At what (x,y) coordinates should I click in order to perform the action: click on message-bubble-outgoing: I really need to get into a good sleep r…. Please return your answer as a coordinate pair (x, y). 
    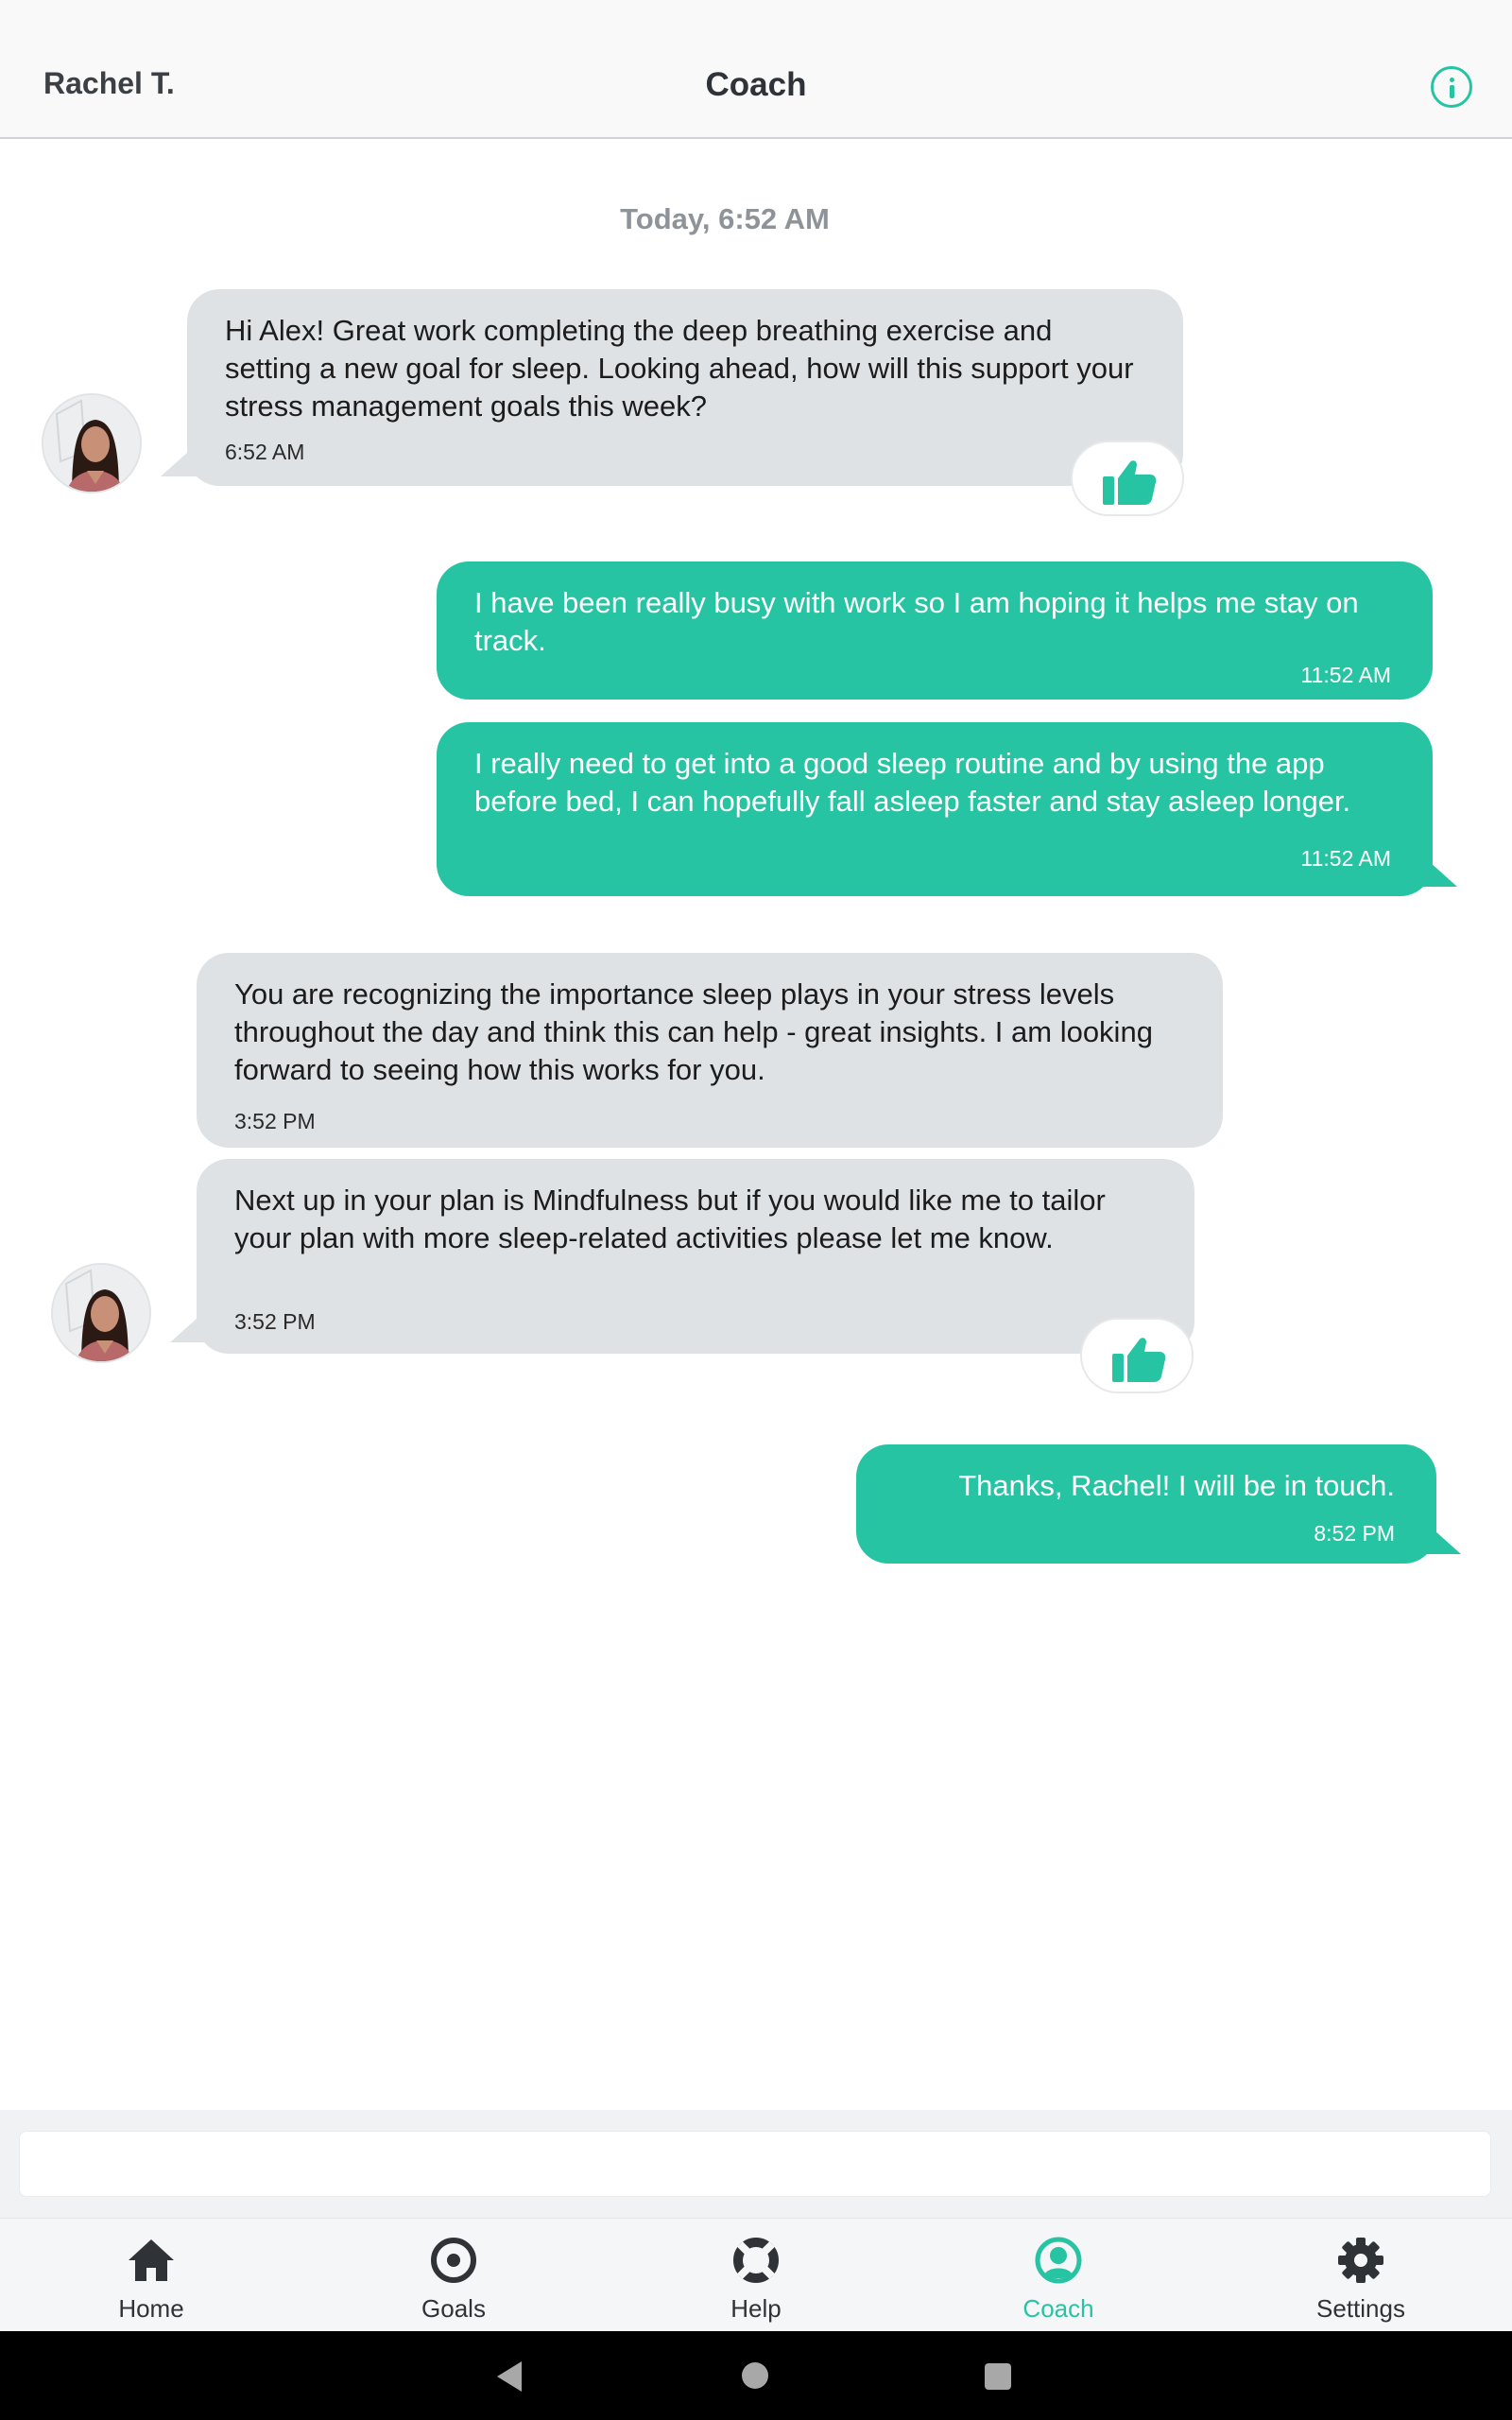
    Looking at the image, I should click on (935, 809).